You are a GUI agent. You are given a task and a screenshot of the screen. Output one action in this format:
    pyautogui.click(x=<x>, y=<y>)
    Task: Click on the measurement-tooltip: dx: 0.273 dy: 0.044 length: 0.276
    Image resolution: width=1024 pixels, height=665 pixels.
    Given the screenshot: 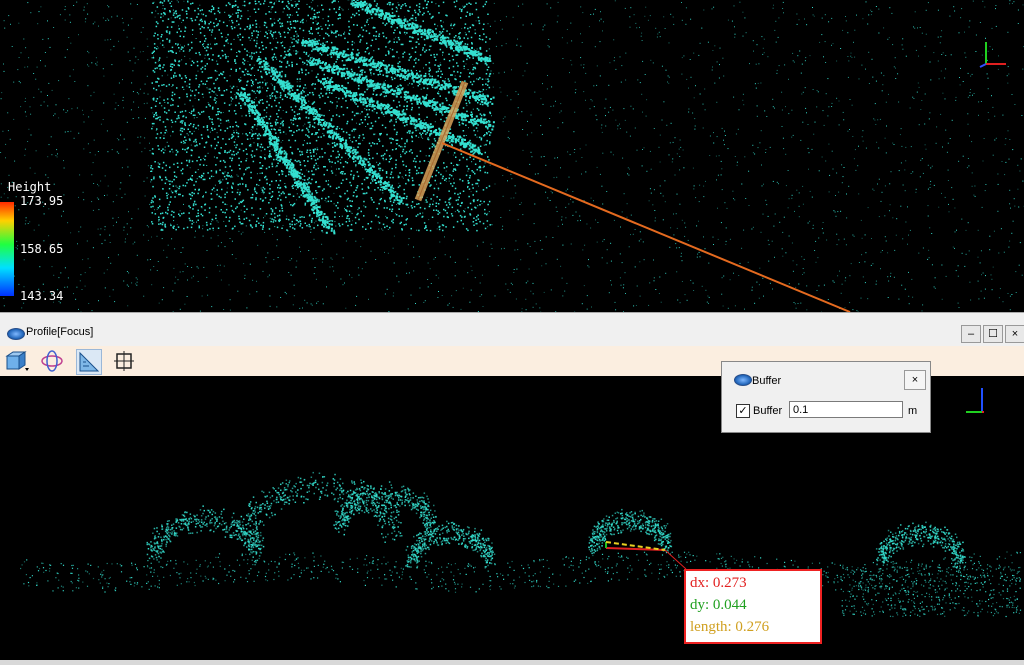 What is the action you would take?
    pyautogui.click(x=753, y=606)
    